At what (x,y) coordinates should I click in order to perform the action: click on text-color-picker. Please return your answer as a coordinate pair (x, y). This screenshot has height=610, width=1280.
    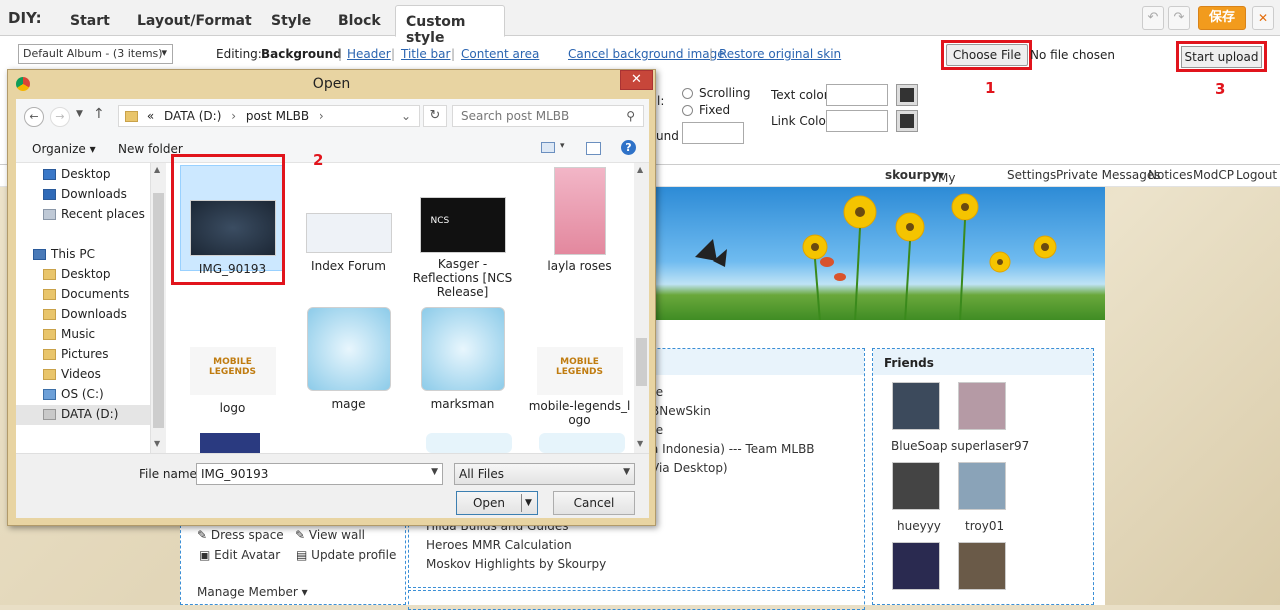
    Looking at the image, I should click on (907, 95).